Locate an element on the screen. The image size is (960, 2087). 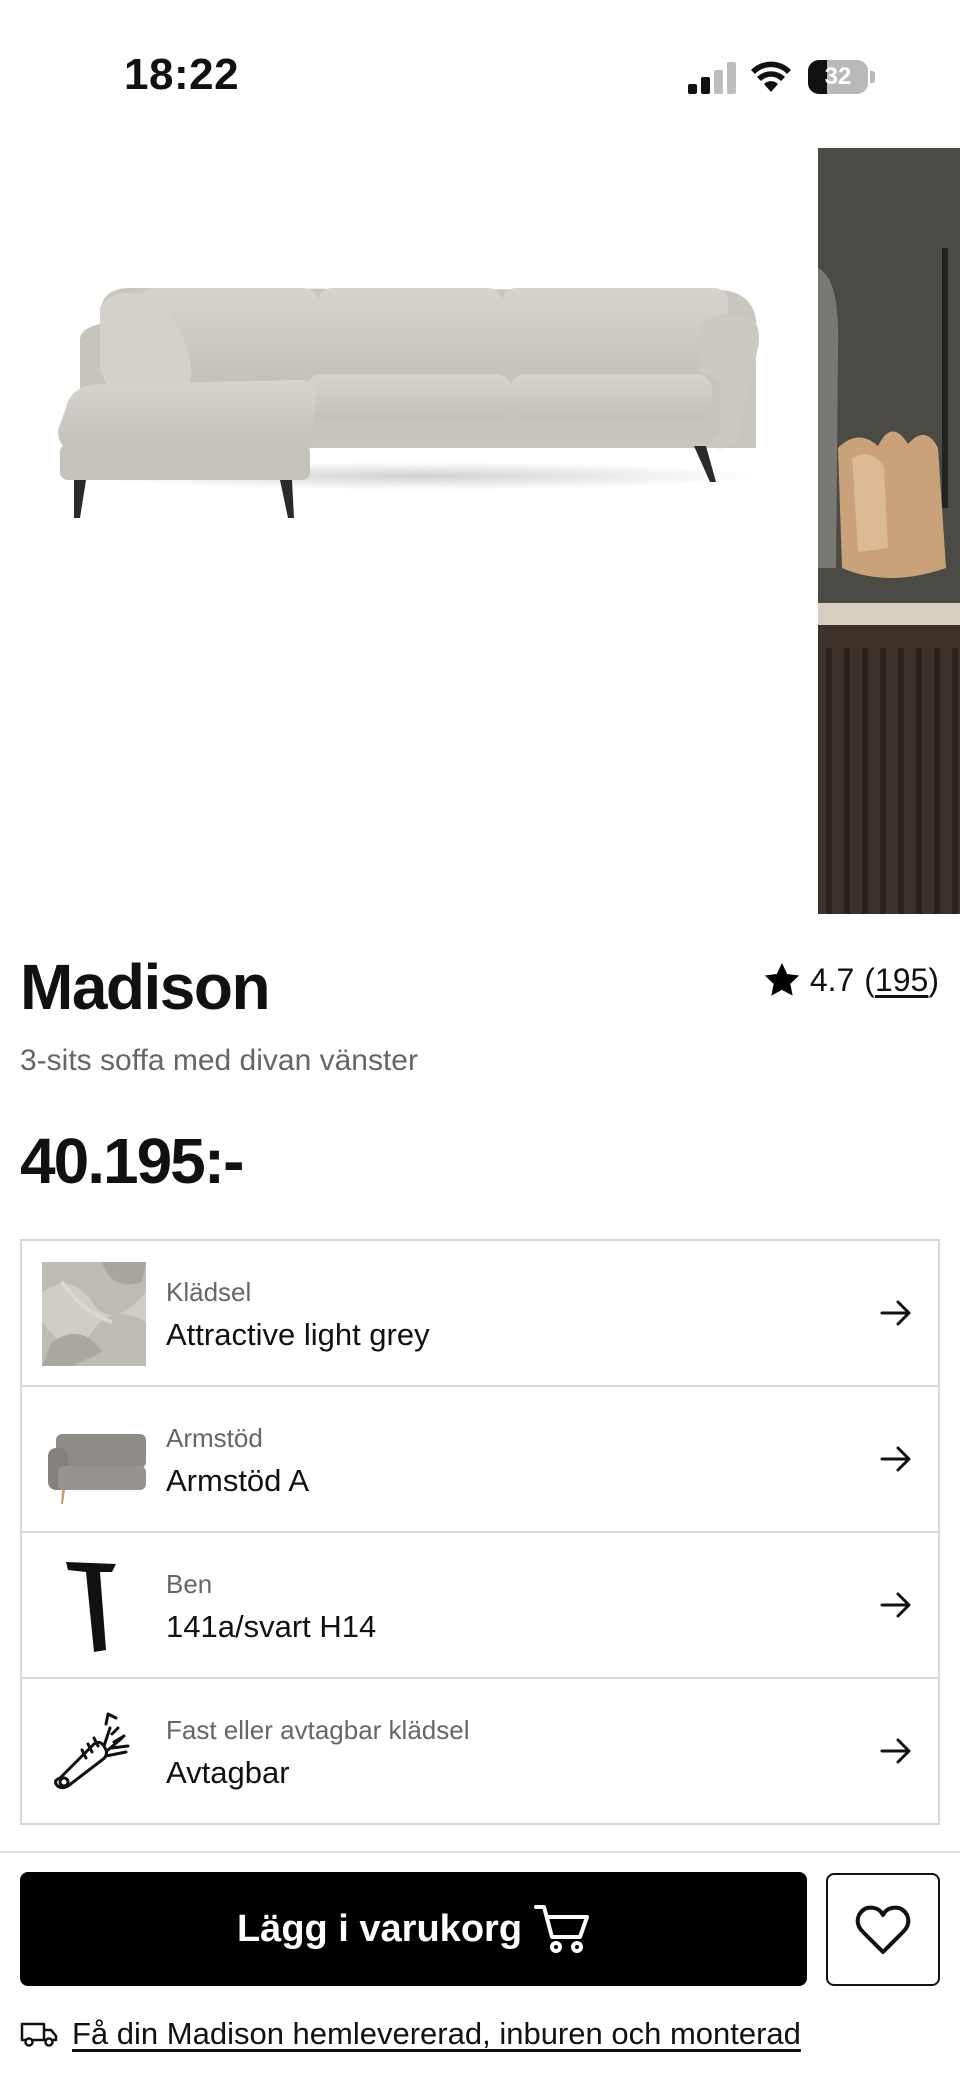
battery-icon: 32 is located at coordinates (842, 77).